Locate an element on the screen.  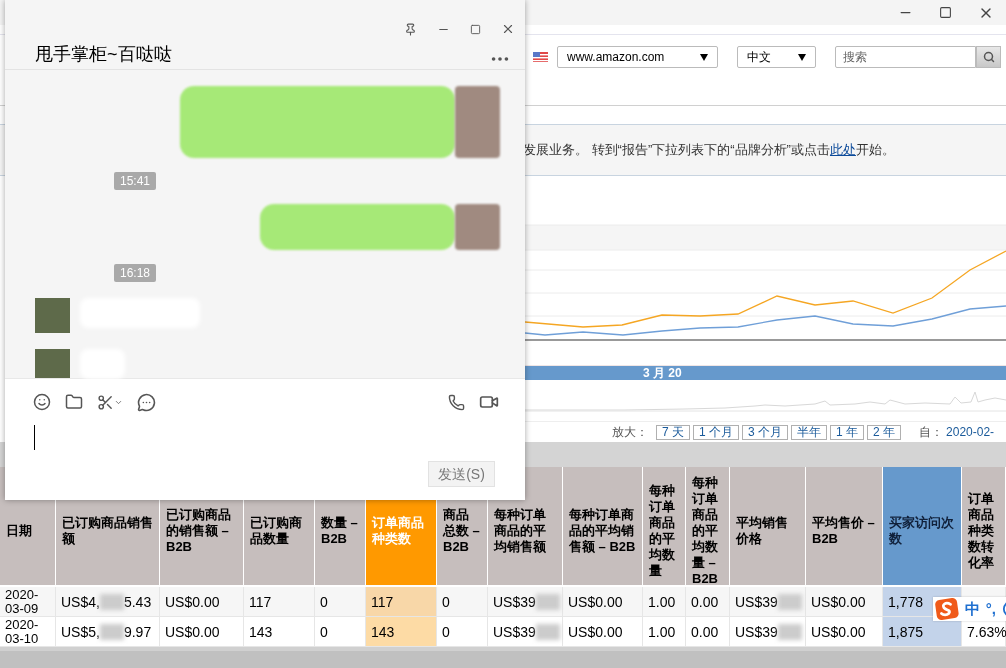
input-method-logo-icon is located at coordinates (947, 609).